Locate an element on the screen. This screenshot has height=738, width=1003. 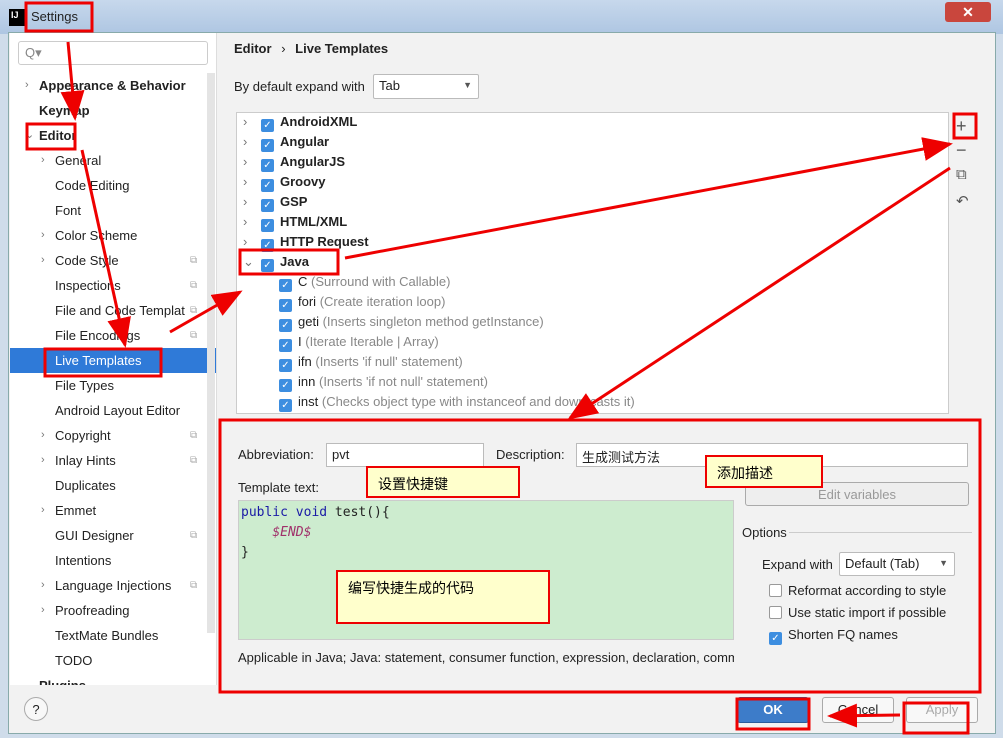
code-close: } is located at coordinates (245, 552).